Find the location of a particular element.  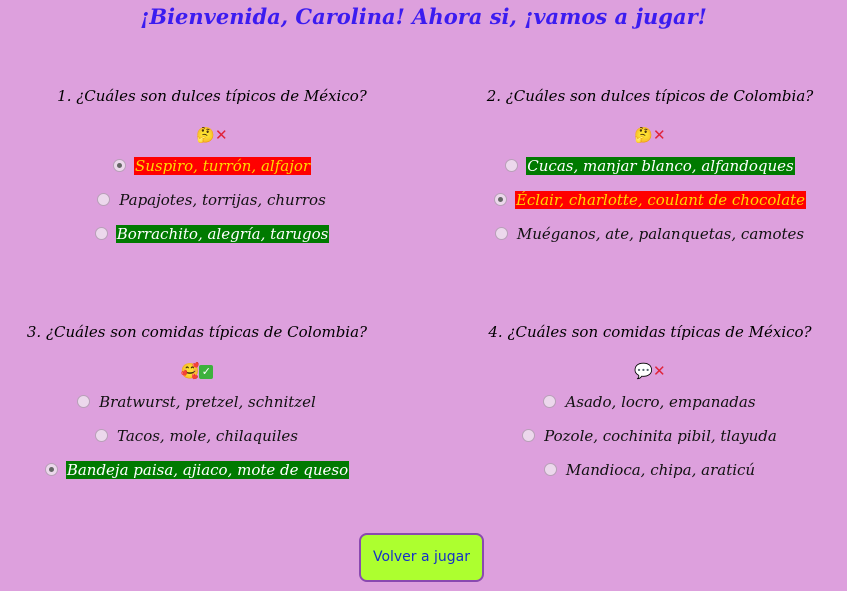

answer-option: Borrachito, alegría, tarugos is located at coordinates (212, 234).